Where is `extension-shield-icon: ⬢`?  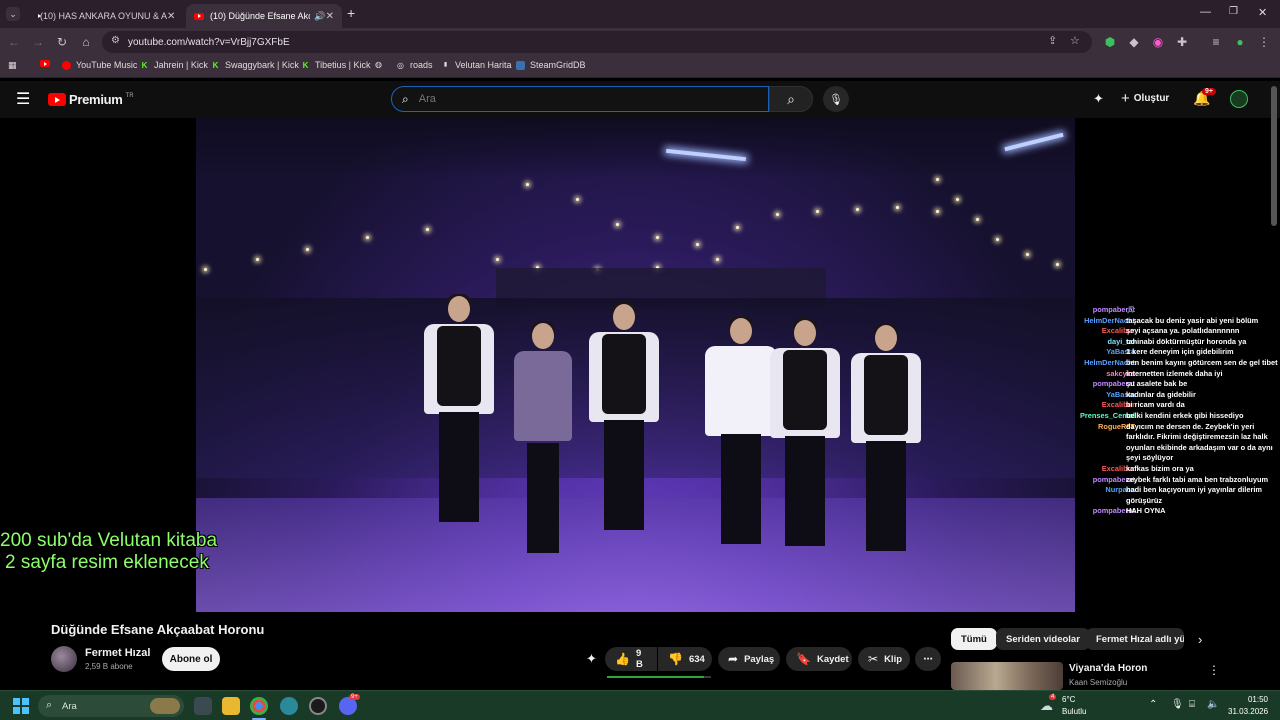 extension-shield-icon: ⬢ is located at coordinates (1110, 42).